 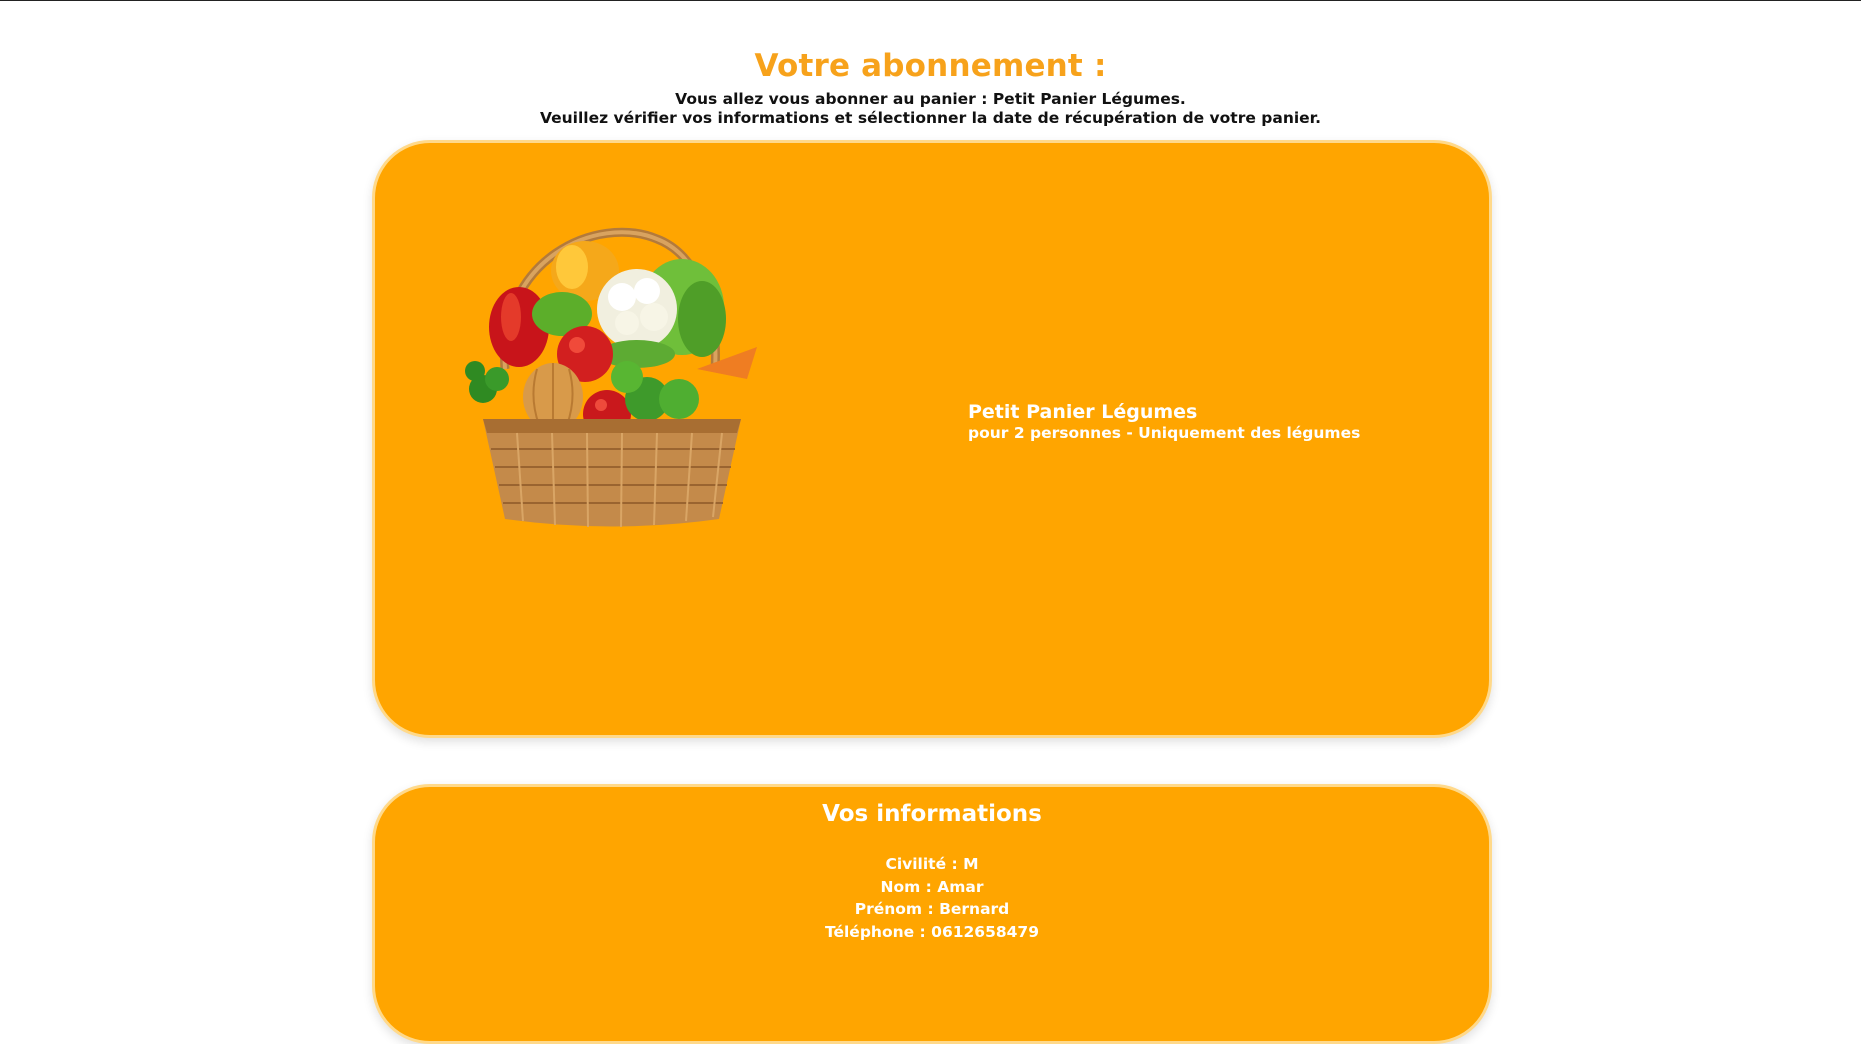 I want to click on info-value: M, so click(x=971, y=864).